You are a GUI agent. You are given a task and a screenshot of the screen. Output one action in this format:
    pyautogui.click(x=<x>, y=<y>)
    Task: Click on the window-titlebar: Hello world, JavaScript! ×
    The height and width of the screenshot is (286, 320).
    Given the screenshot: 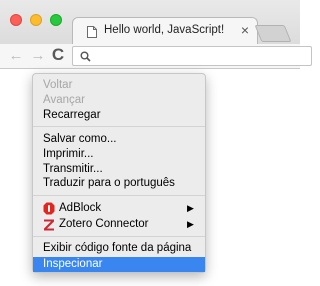 What is the action you would take?
    pyautogui.click(x=150, y=22)
    